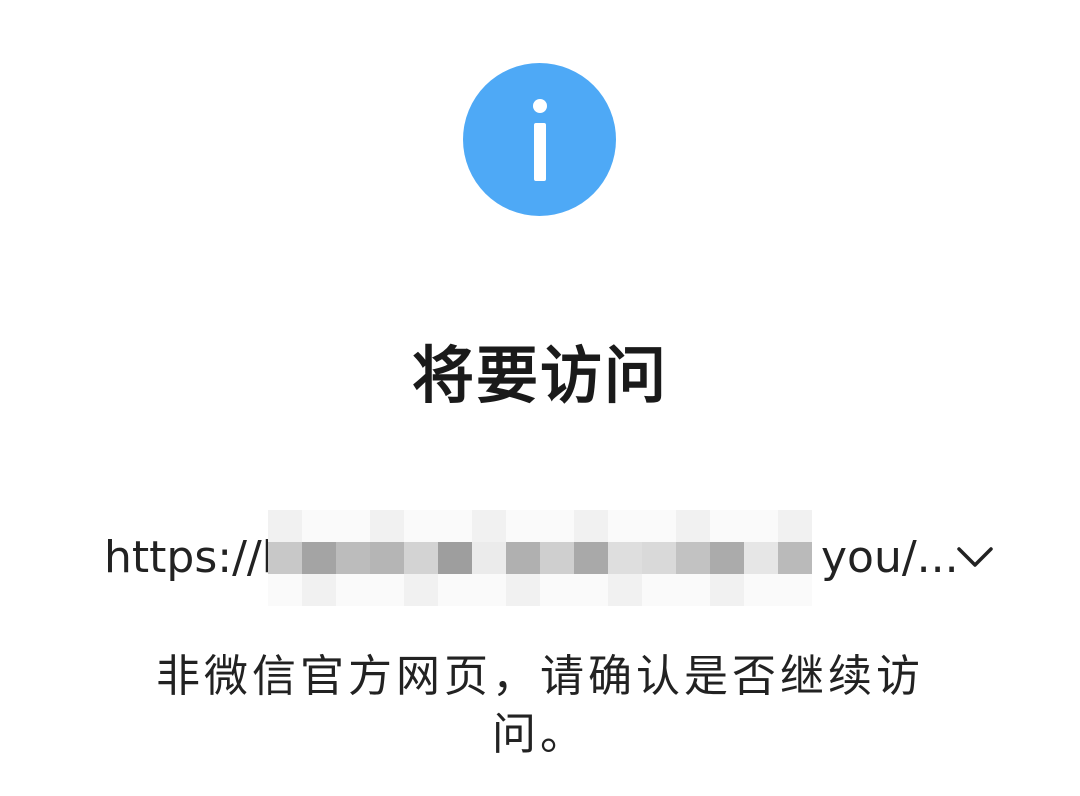 The width and height of the screenshot is (1080, 796). Describe the element at coordinates (539, 375) in the screenshot. I see `dialog-title: 将要访问` at that location.